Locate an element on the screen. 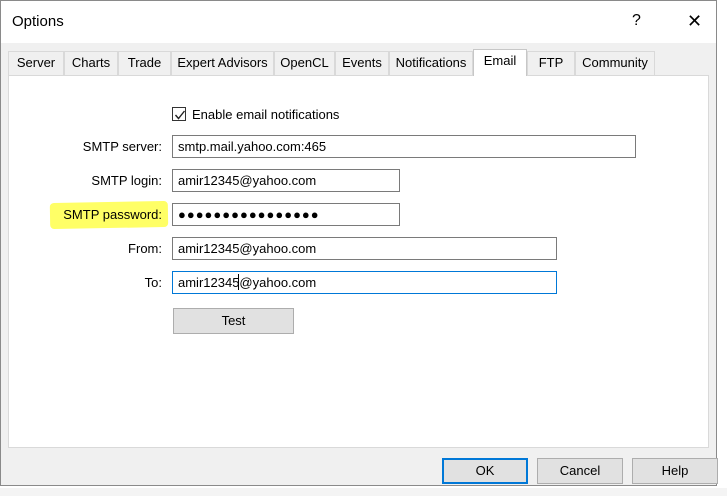 This screenshot has height=496, width=727. cancel-button: Cancel is located at coordinates (580, 471).